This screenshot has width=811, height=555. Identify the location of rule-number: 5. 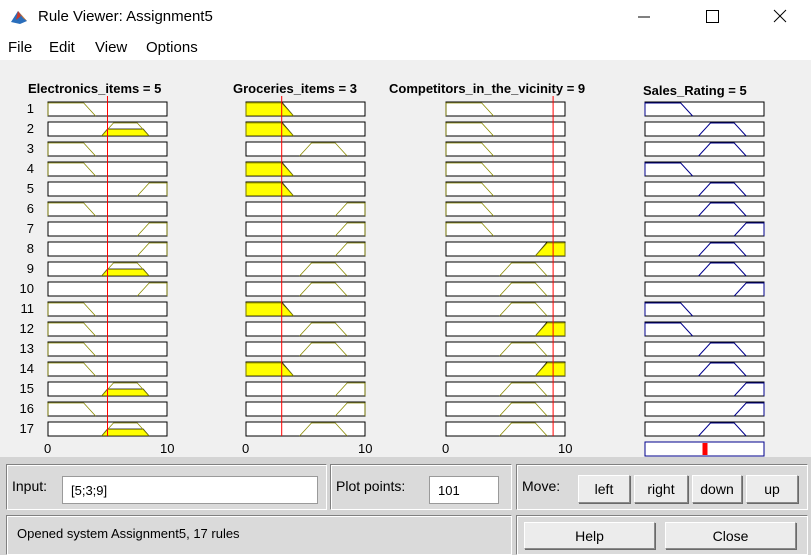
(30, 188).